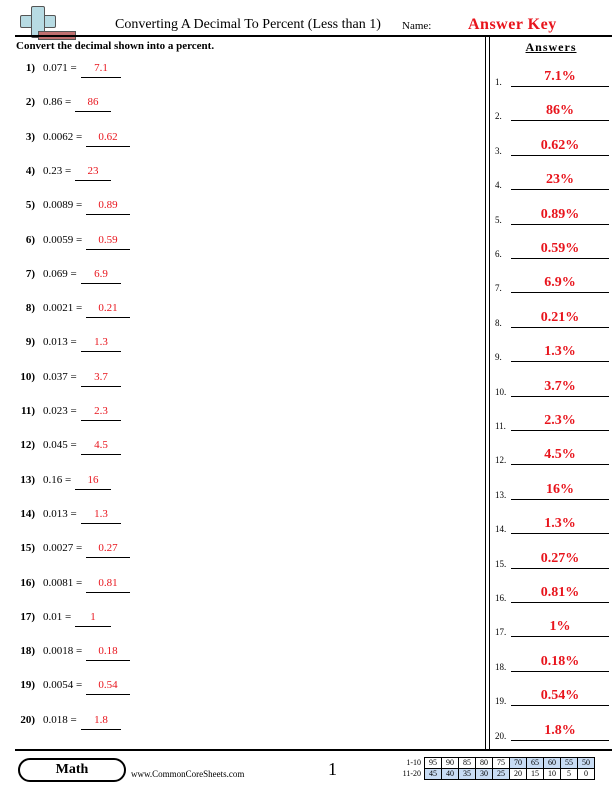  I want to click on problem-row: 13) 0.16 = 16, so click(150, 484).